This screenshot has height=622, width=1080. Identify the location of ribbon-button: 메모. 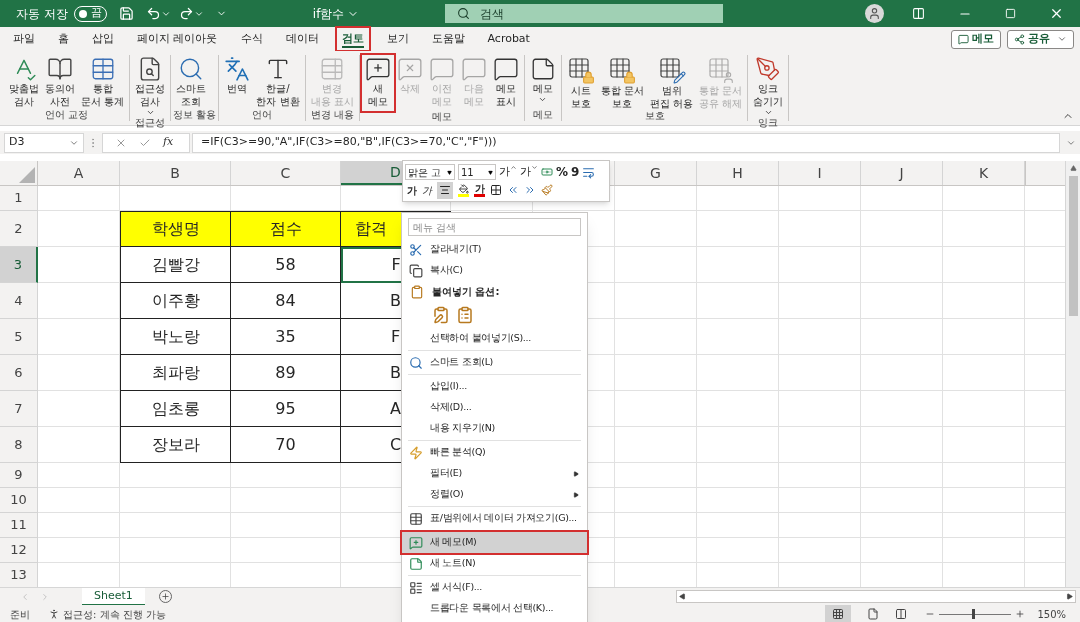
(542, 79).